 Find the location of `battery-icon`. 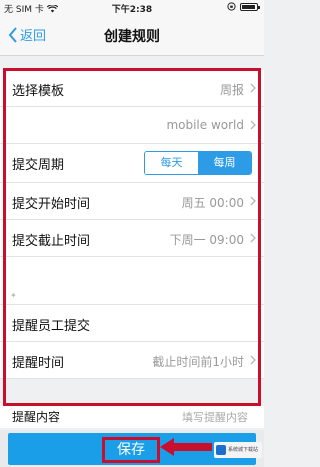

battery-icon is located at coordinates (250, 6).